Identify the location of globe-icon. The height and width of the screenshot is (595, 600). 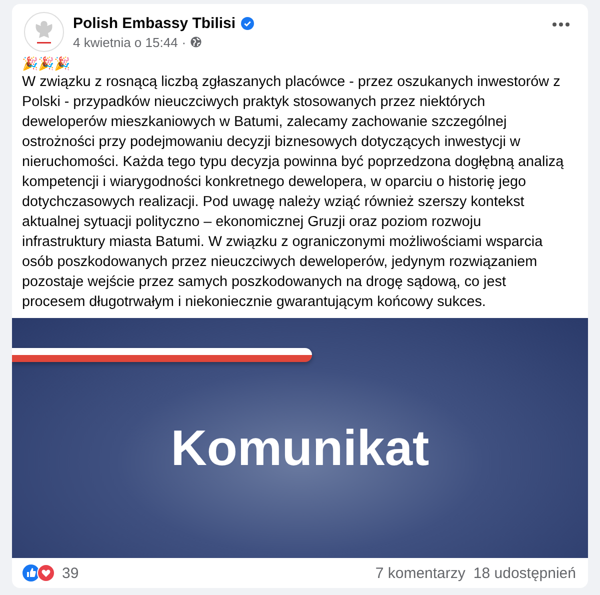
(196, 42).